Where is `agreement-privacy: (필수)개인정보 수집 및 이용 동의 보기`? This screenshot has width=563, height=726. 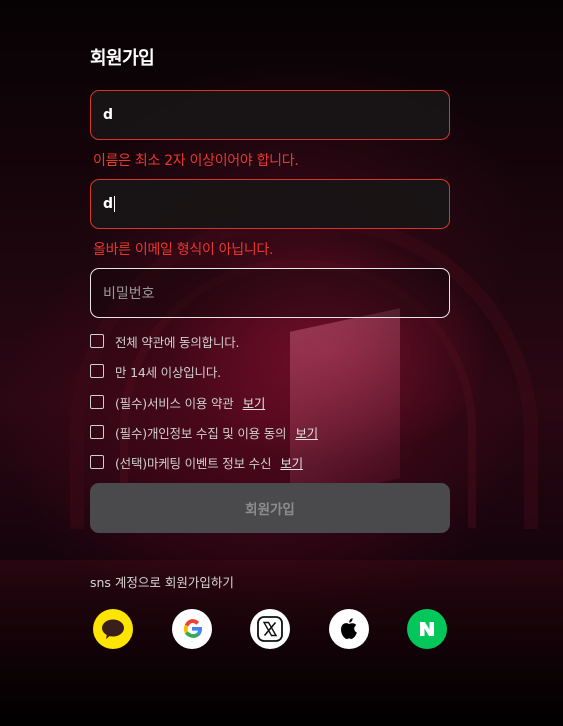 agreement-privacy: (필수)개인정보 수집 및 이용 동의 보기 is located at coordinates (204, 432).